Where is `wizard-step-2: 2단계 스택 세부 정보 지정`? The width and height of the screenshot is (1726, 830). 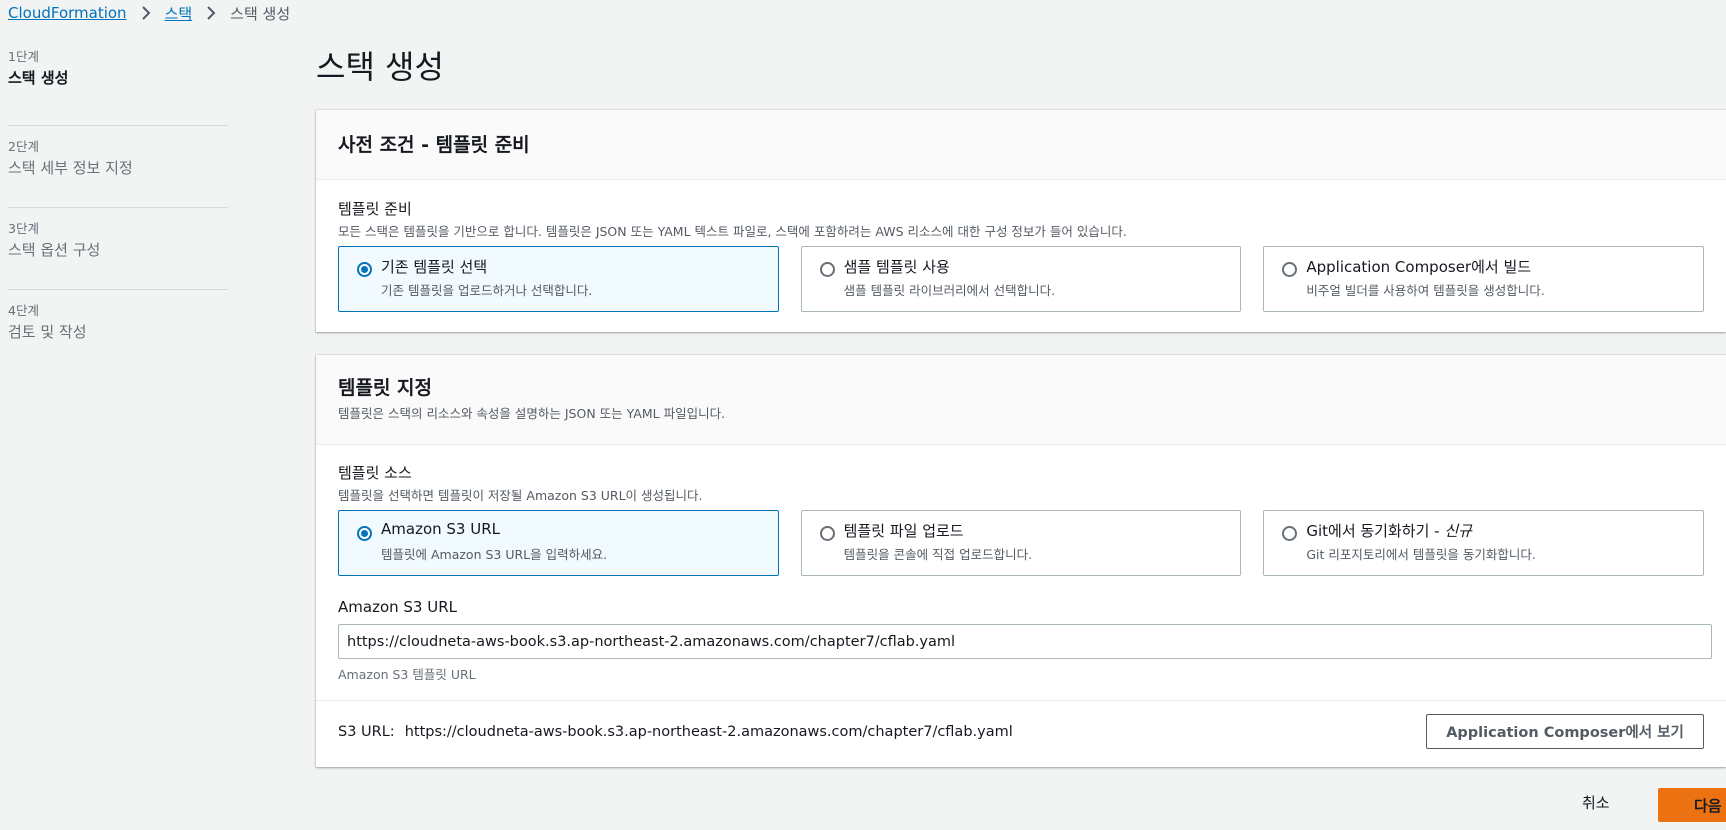 wizard-step-2: 2단계 스택 세부 정보 지정 is located at coordinates (118, 167).